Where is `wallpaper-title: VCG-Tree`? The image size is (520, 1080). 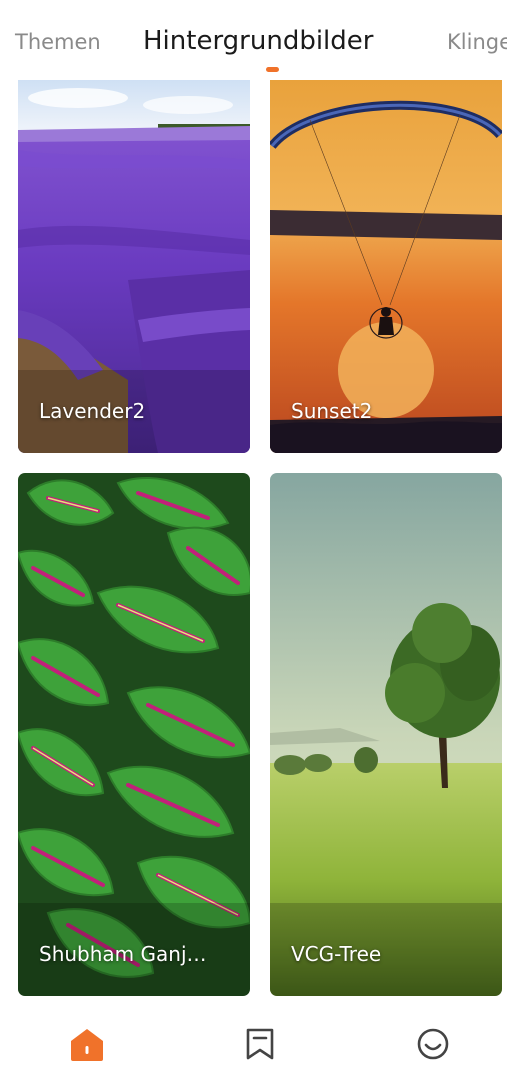 wallpaper-title: VCG-Tree is located at coordinates (336, 954).